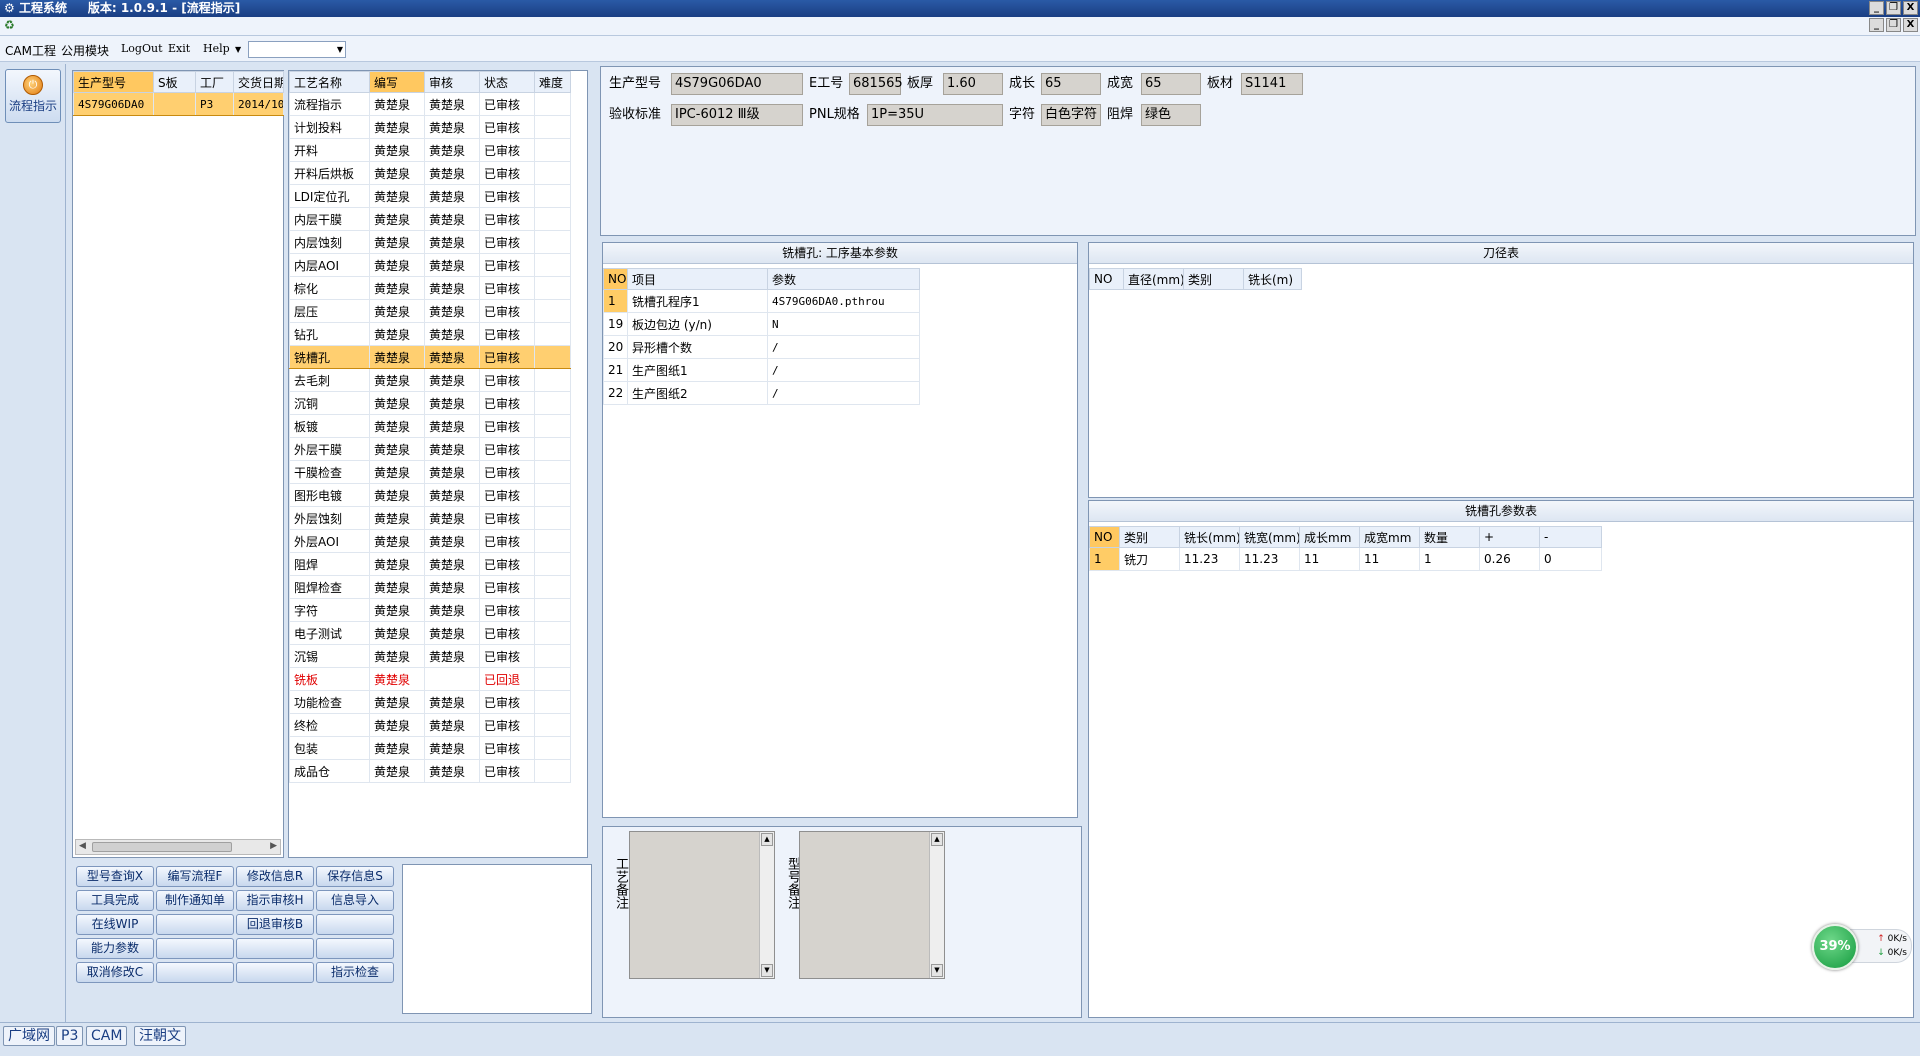 The height and width of the screenshot is (1056, 1920). What do you see at coordinates (430, 173) in the screenshot?
I see `table-row: 开料后烘板 黄楚泉 黄楚泉 已审核` at bounding box center [430, 173].